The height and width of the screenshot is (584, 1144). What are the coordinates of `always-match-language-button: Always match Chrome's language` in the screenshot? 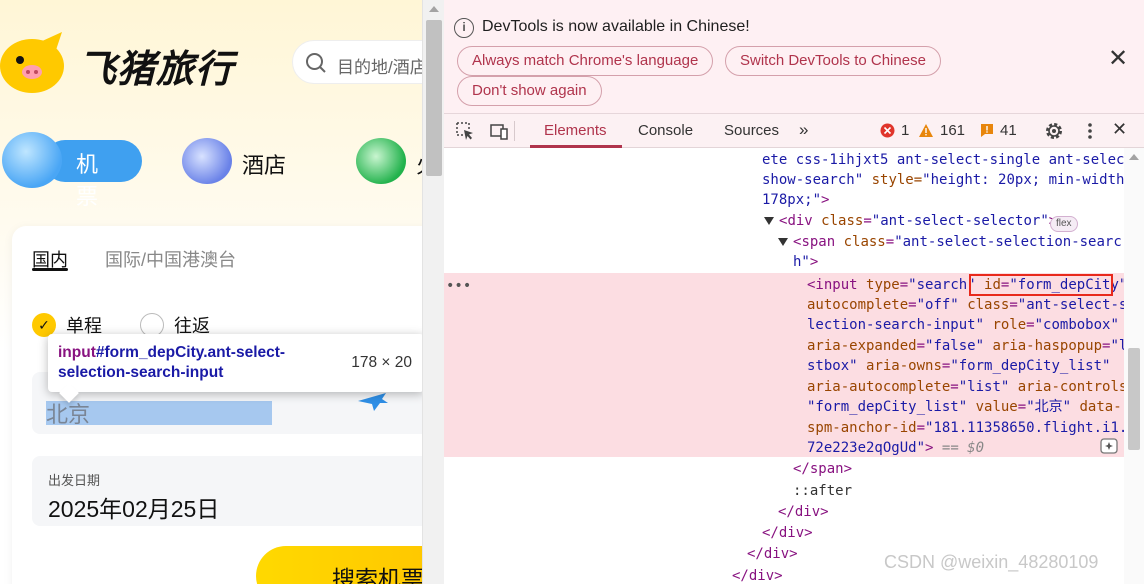 It's located at (585, 61).